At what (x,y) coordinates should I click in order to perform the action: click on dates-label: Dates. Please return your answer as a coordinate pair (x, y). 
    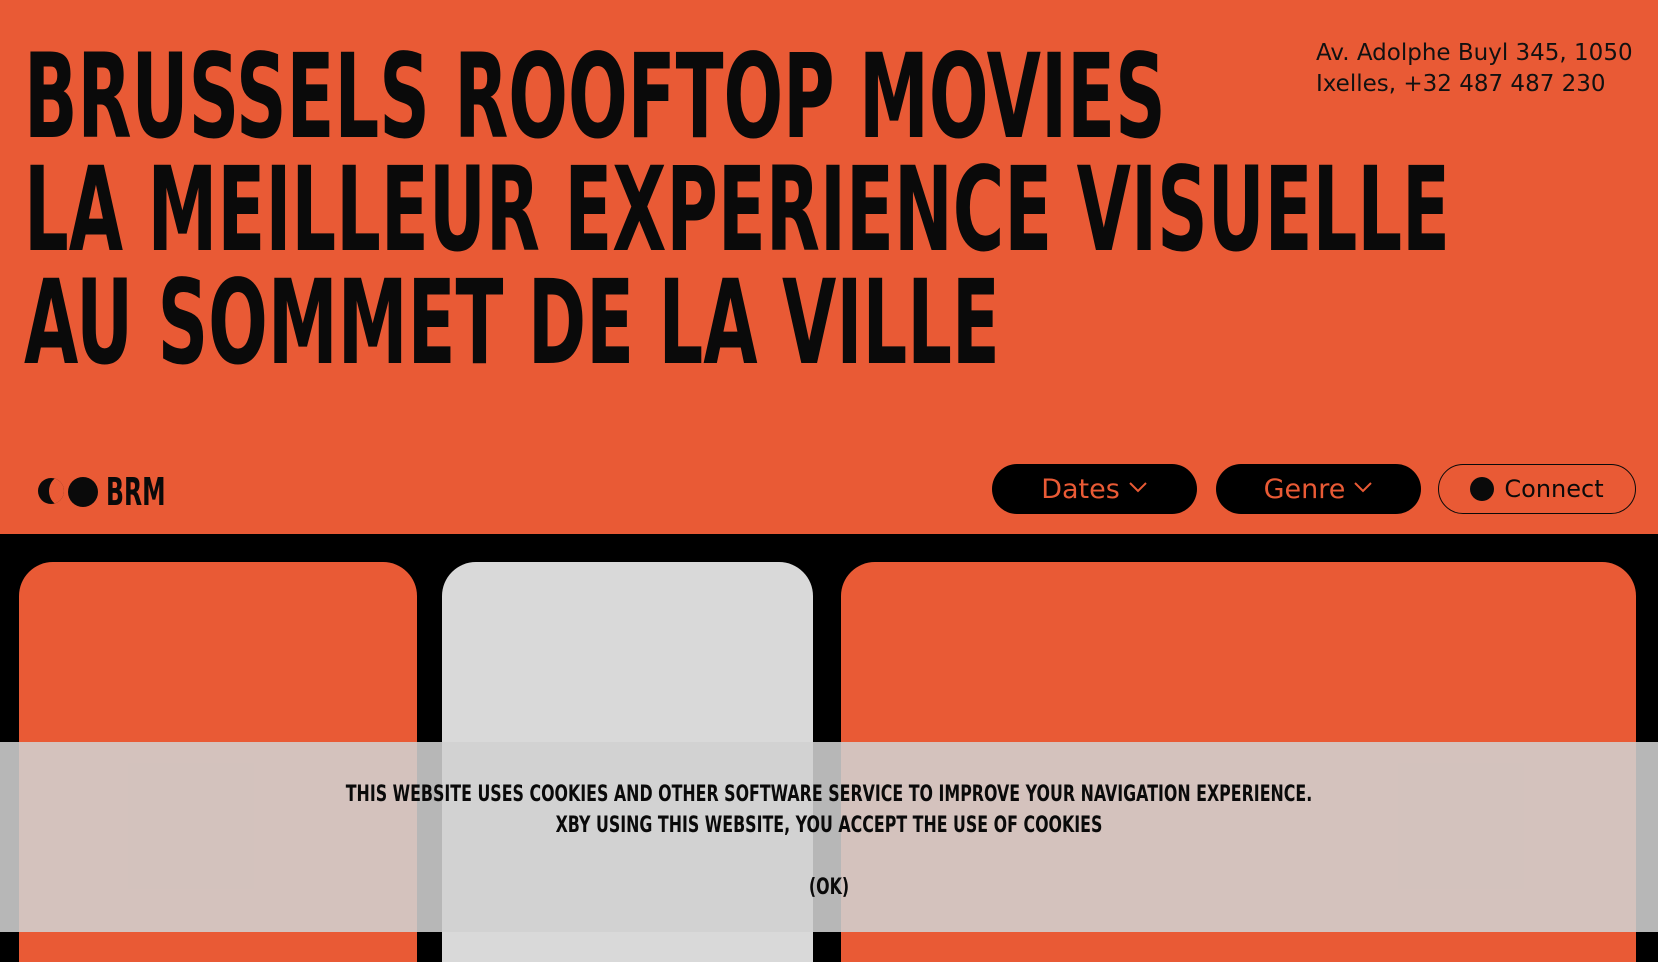
    Looking at the image, I should click on (1080, 489).